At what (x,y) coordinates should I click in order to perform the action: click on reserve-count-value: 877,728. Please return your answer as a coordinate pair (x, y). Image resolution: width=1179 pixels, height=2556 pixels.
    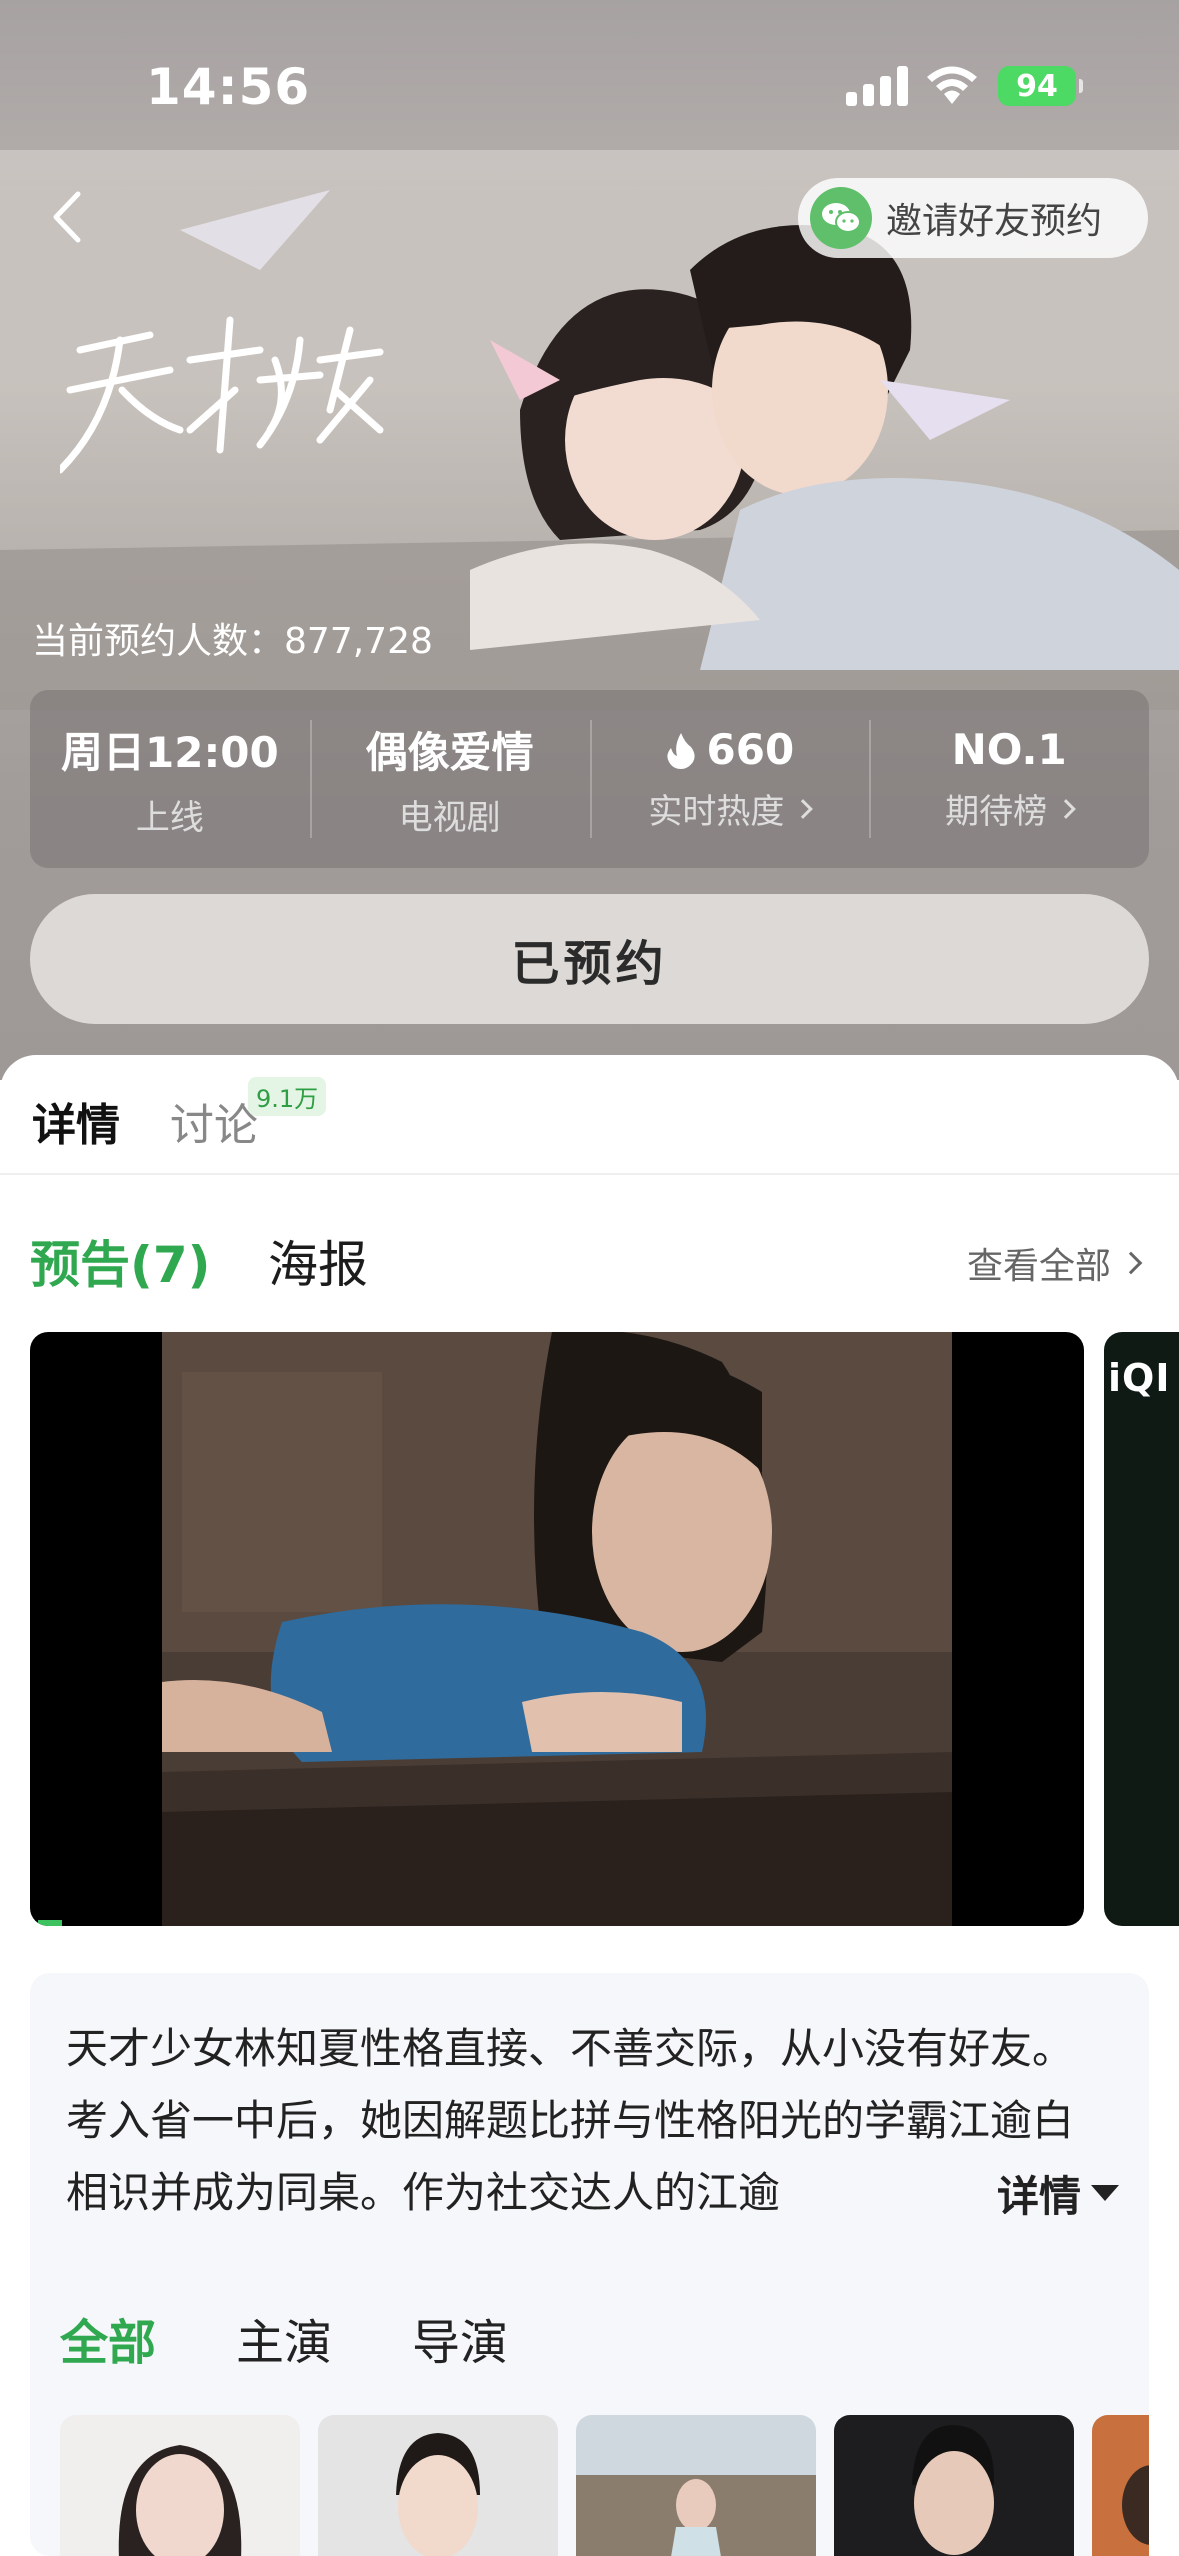
    Looking at the image, I should click on (358, 641).